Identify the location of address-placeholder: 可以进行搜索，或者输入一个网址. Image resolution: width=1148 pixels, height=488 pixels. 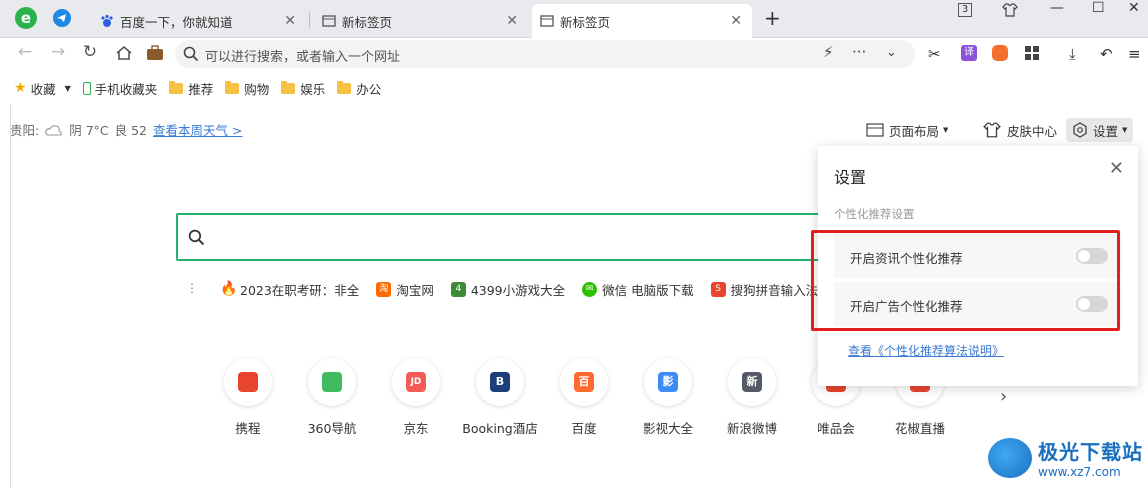
(303, 57).